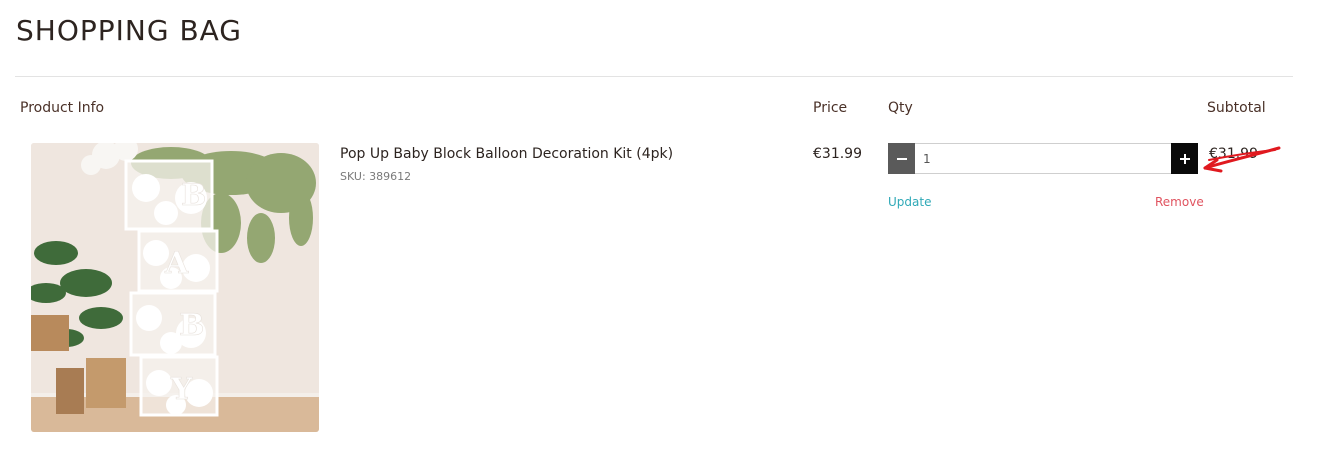  Describe the element at coordinates (193, 195) in the screenshot. I see `block-letter-b1: B` at that location.